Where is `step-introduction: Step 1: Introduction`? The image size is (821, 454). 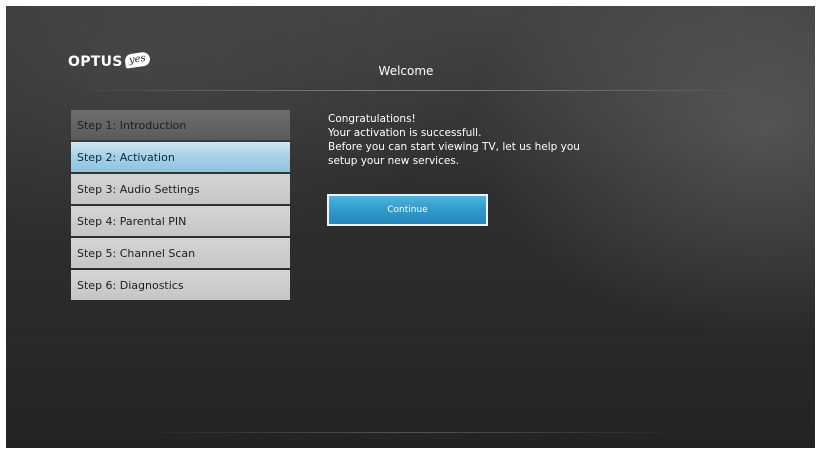
step-introduction: Step 1: Introduction is located at coordinates (180, 125).